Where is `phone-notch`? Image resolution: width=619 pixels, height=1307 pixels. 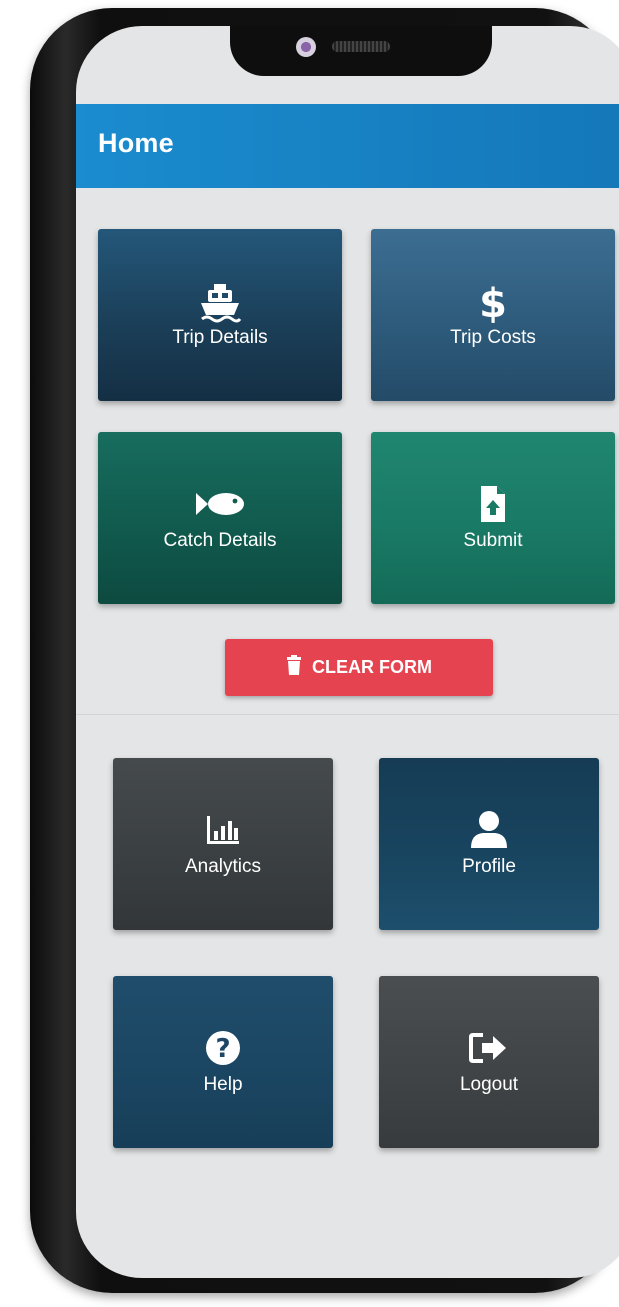 phone-notch is located at coordinates (361, 51).